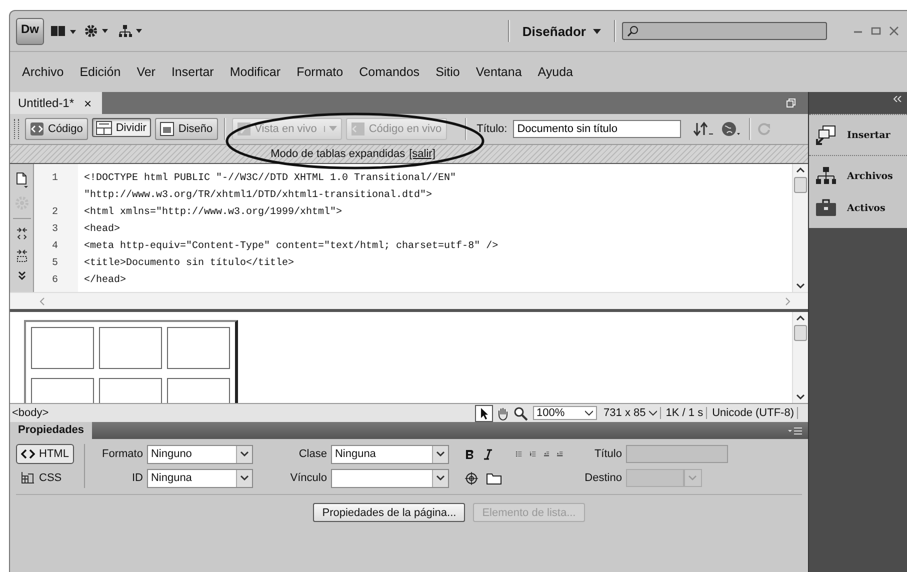 This screenshot has width=907, height=572. Describe the element at coordinates (101, 229) in the screenshot. I see `code-line: <head>` at that location.